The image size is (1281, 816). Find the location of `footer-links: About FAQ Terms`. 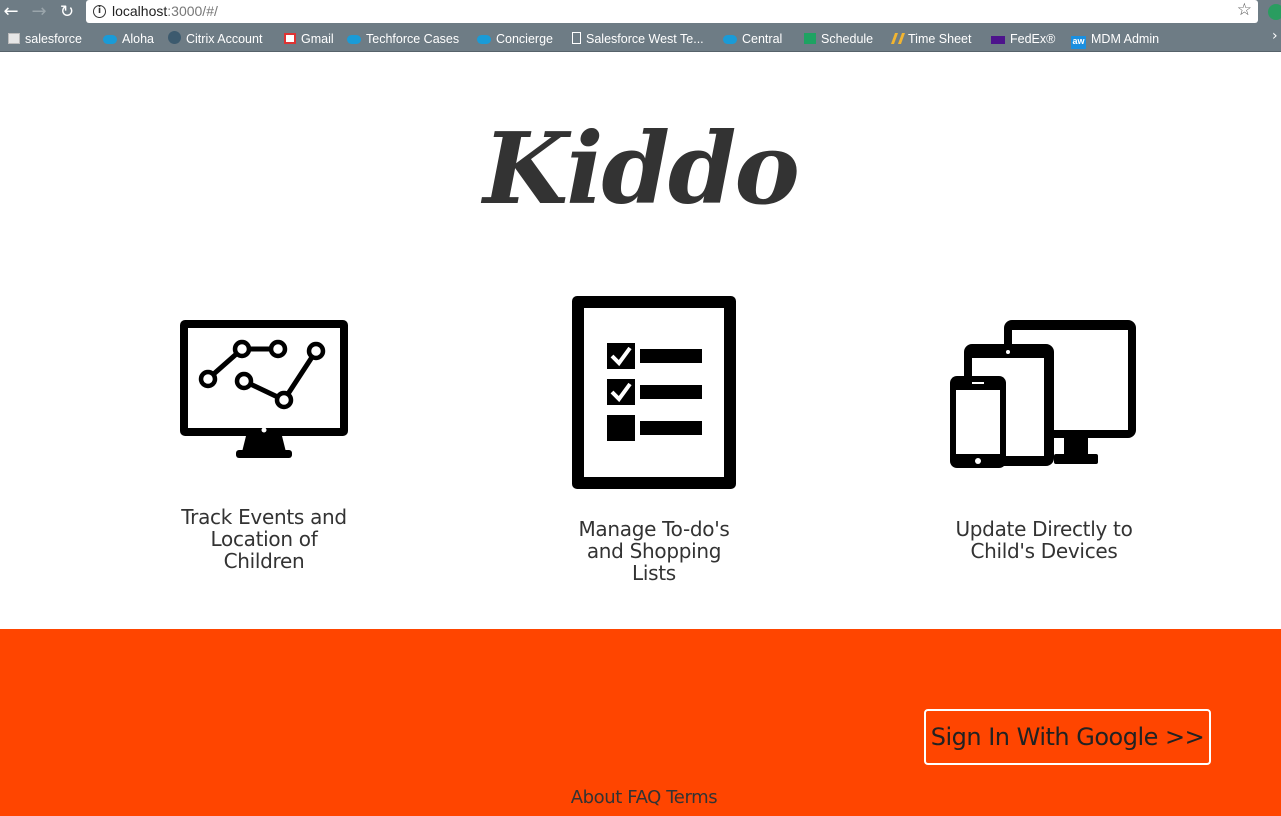

footer-links: About FAQ Terms is located at coordinates (640, 797).